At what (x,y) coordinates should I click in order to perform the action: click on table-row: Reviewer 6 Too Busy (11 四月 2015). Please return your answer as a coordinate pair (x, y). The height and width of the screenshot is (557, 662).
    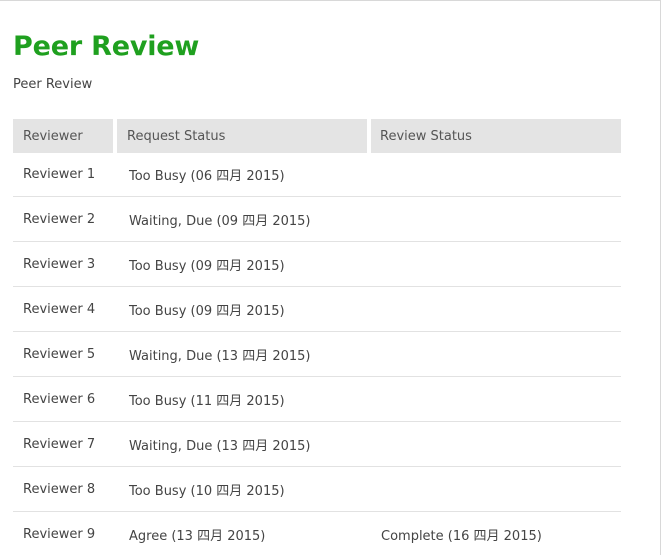
    Looking at the image, I should click on (317, 399).